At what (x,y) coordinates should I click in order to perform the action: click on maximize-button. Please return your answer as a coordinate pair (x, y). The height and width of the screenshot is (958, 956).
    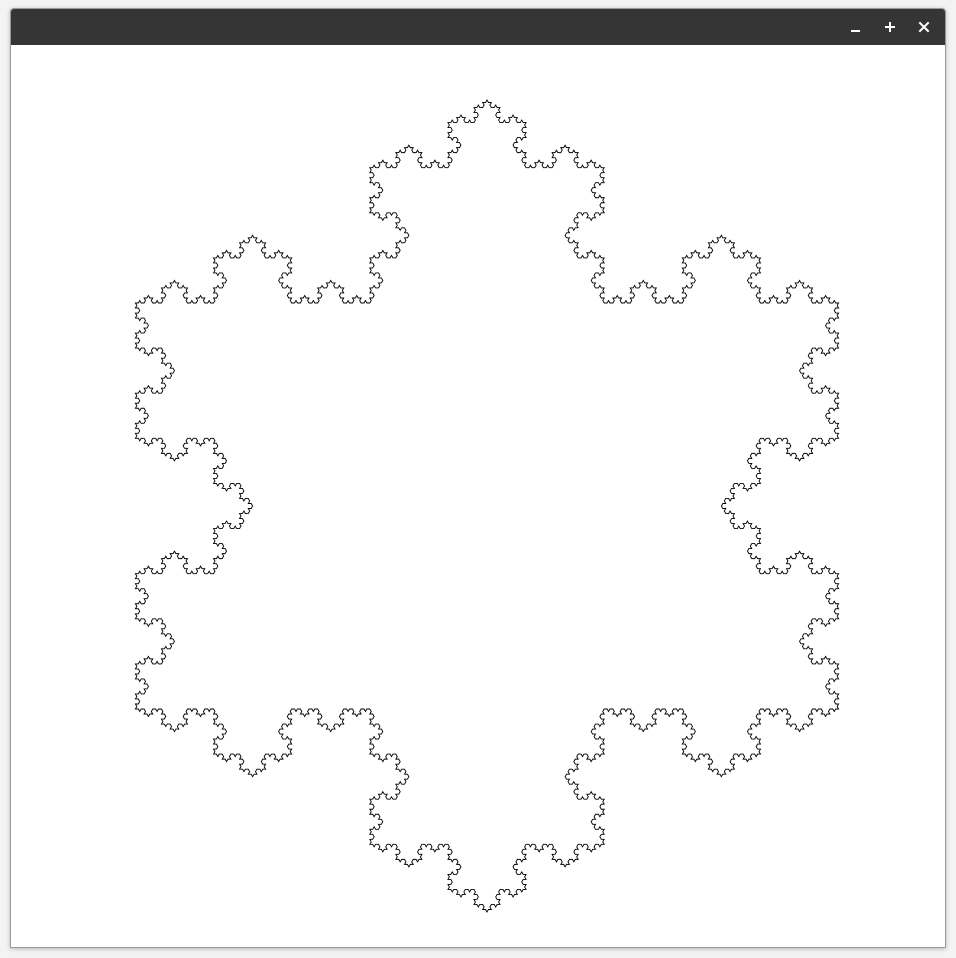
    Looking at the image, I should click on (890, 27).